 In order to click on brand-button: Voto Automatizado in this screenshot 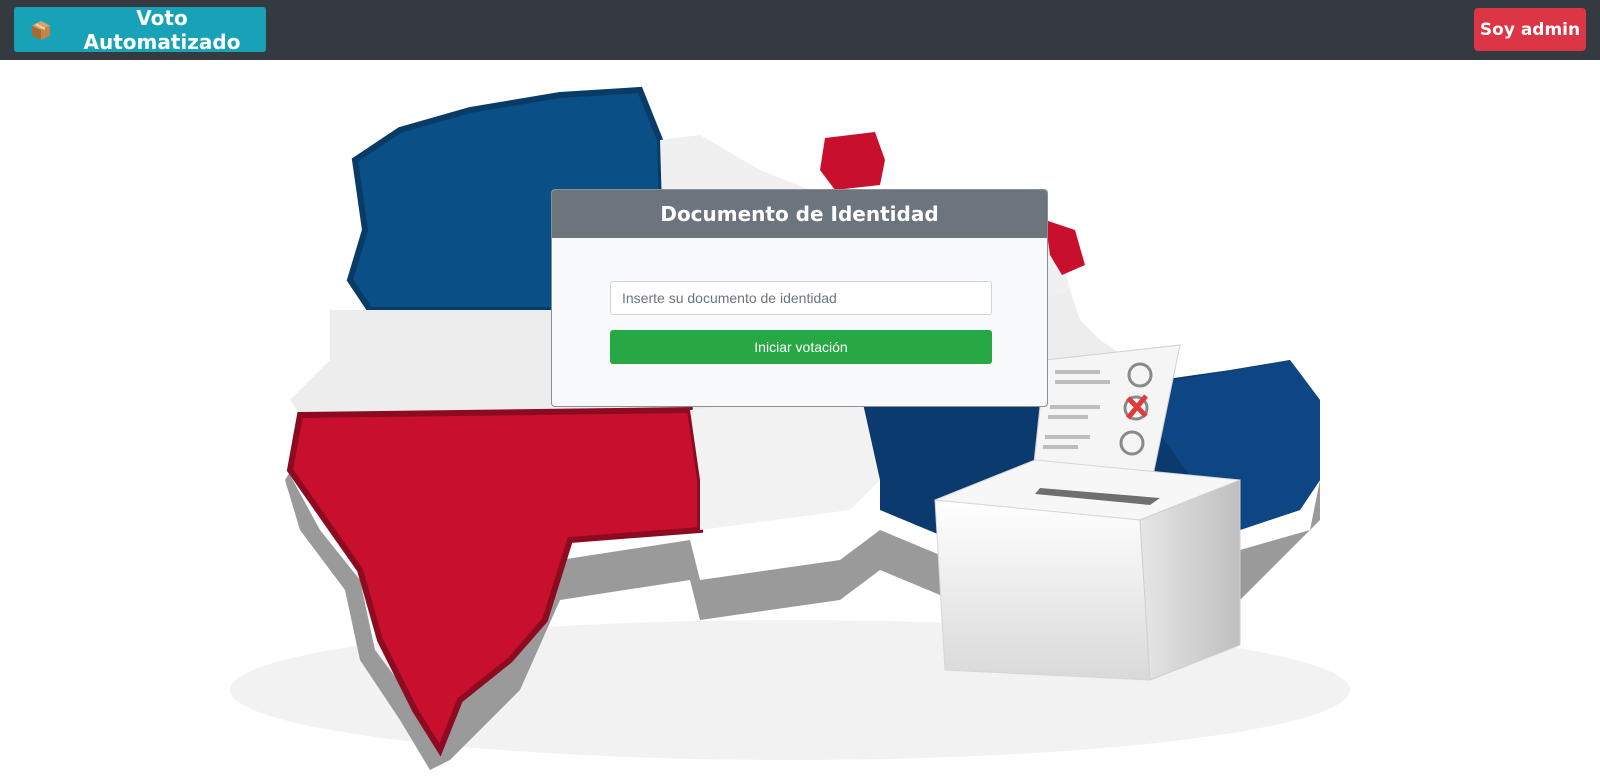, I will do `click(140, 29)`.